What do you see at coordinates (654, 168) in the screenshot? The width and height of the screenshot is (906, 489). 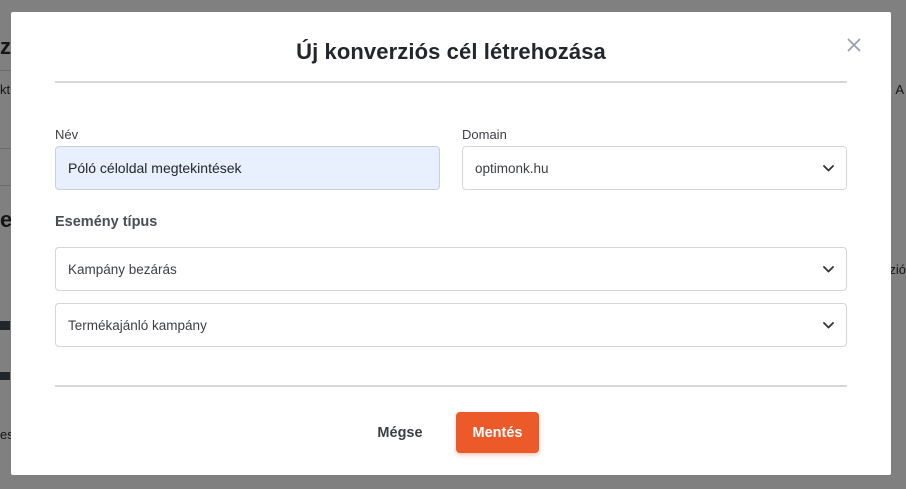 I see `domain-select: optimonk.hu` at bounding box center [654, 168].